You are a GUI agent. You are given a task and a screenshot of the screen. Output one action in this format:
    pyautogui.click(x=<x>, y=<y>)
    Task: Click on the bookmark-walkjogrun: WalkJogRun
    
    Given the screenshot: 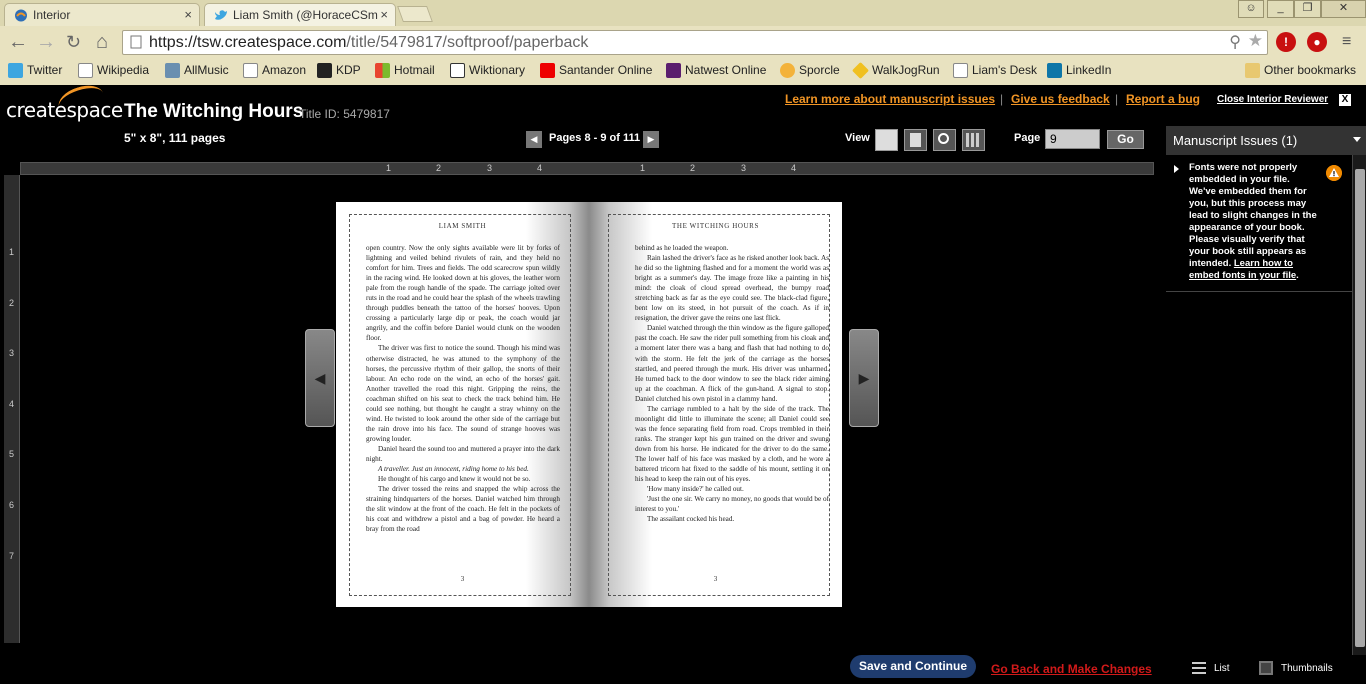 What is the action you would take?
    pyautogui.click(x=896, y=70)
    